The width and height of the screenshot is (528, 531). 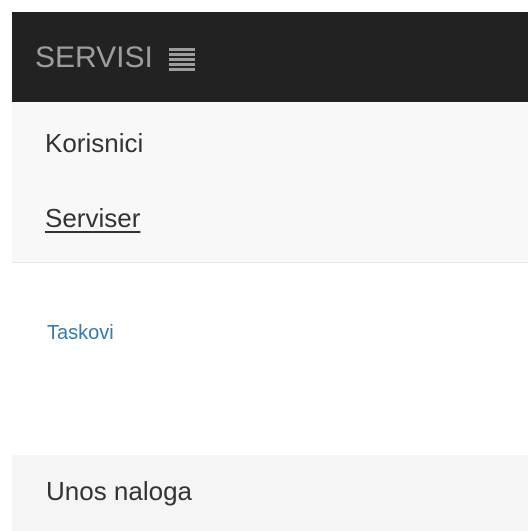 What do you see at coordinates (181, 59) in the screenshot?
I see `hamburger-menu-icon` at bounding box center [181, 59].